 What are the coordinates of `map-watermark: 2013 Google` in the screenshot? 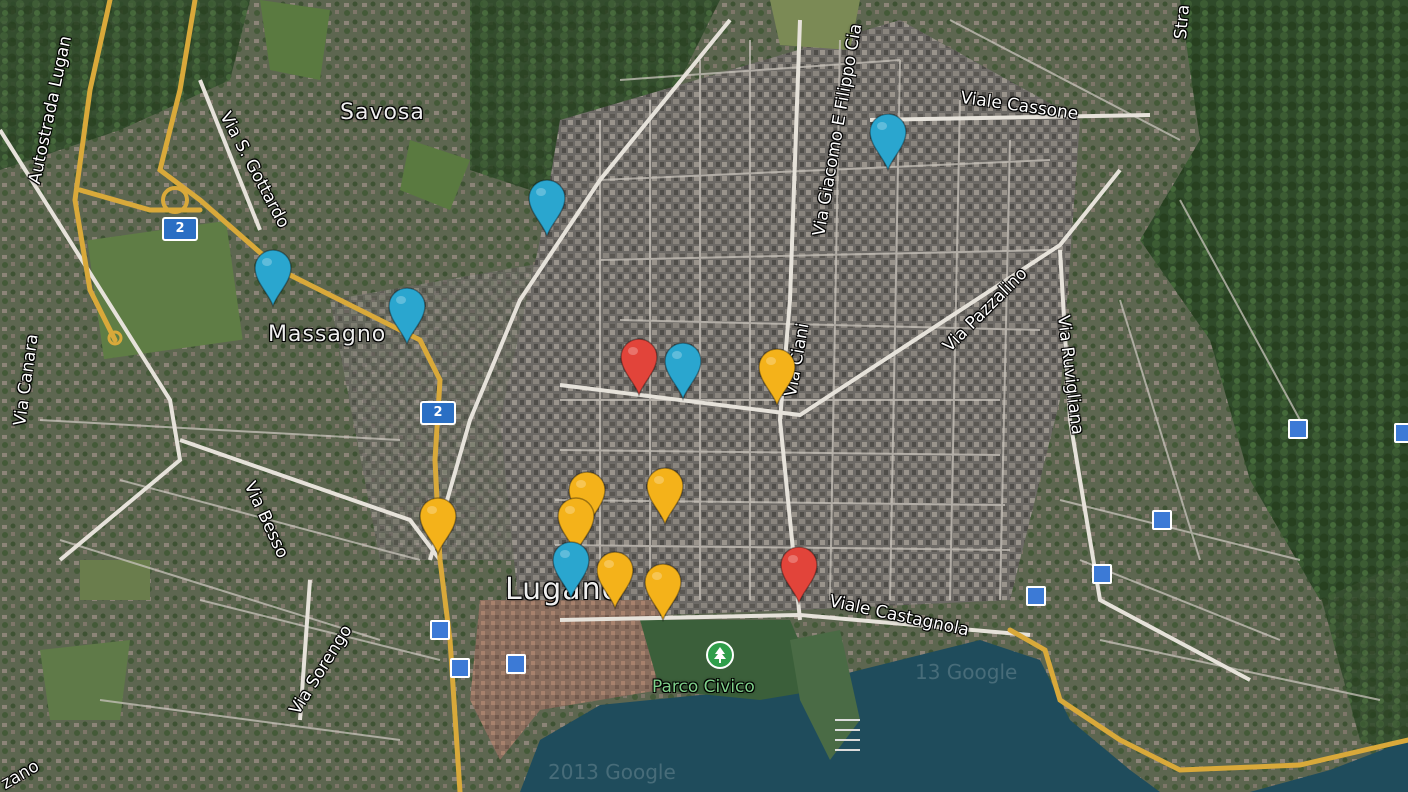 It's located at (612, 772).